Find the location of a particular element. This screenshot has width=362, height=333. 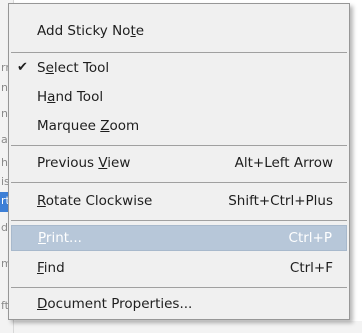

menu-item-hand-tool: Hand Tool is located at coordinates (179, 97).